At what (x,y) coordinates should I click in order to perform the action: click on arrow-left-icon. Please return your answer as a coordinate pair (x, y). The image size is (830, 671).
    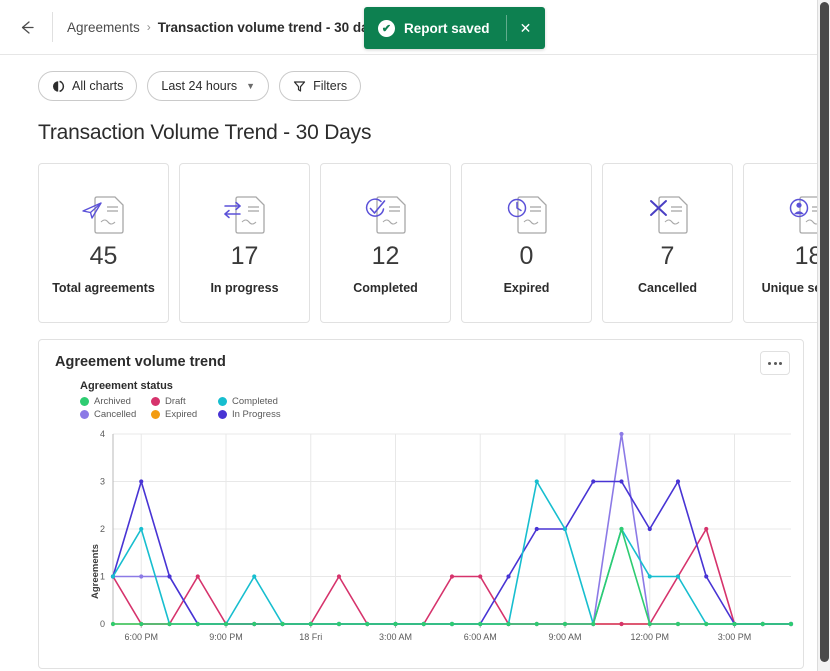
    Looking at the image, I should click on (27, 27).